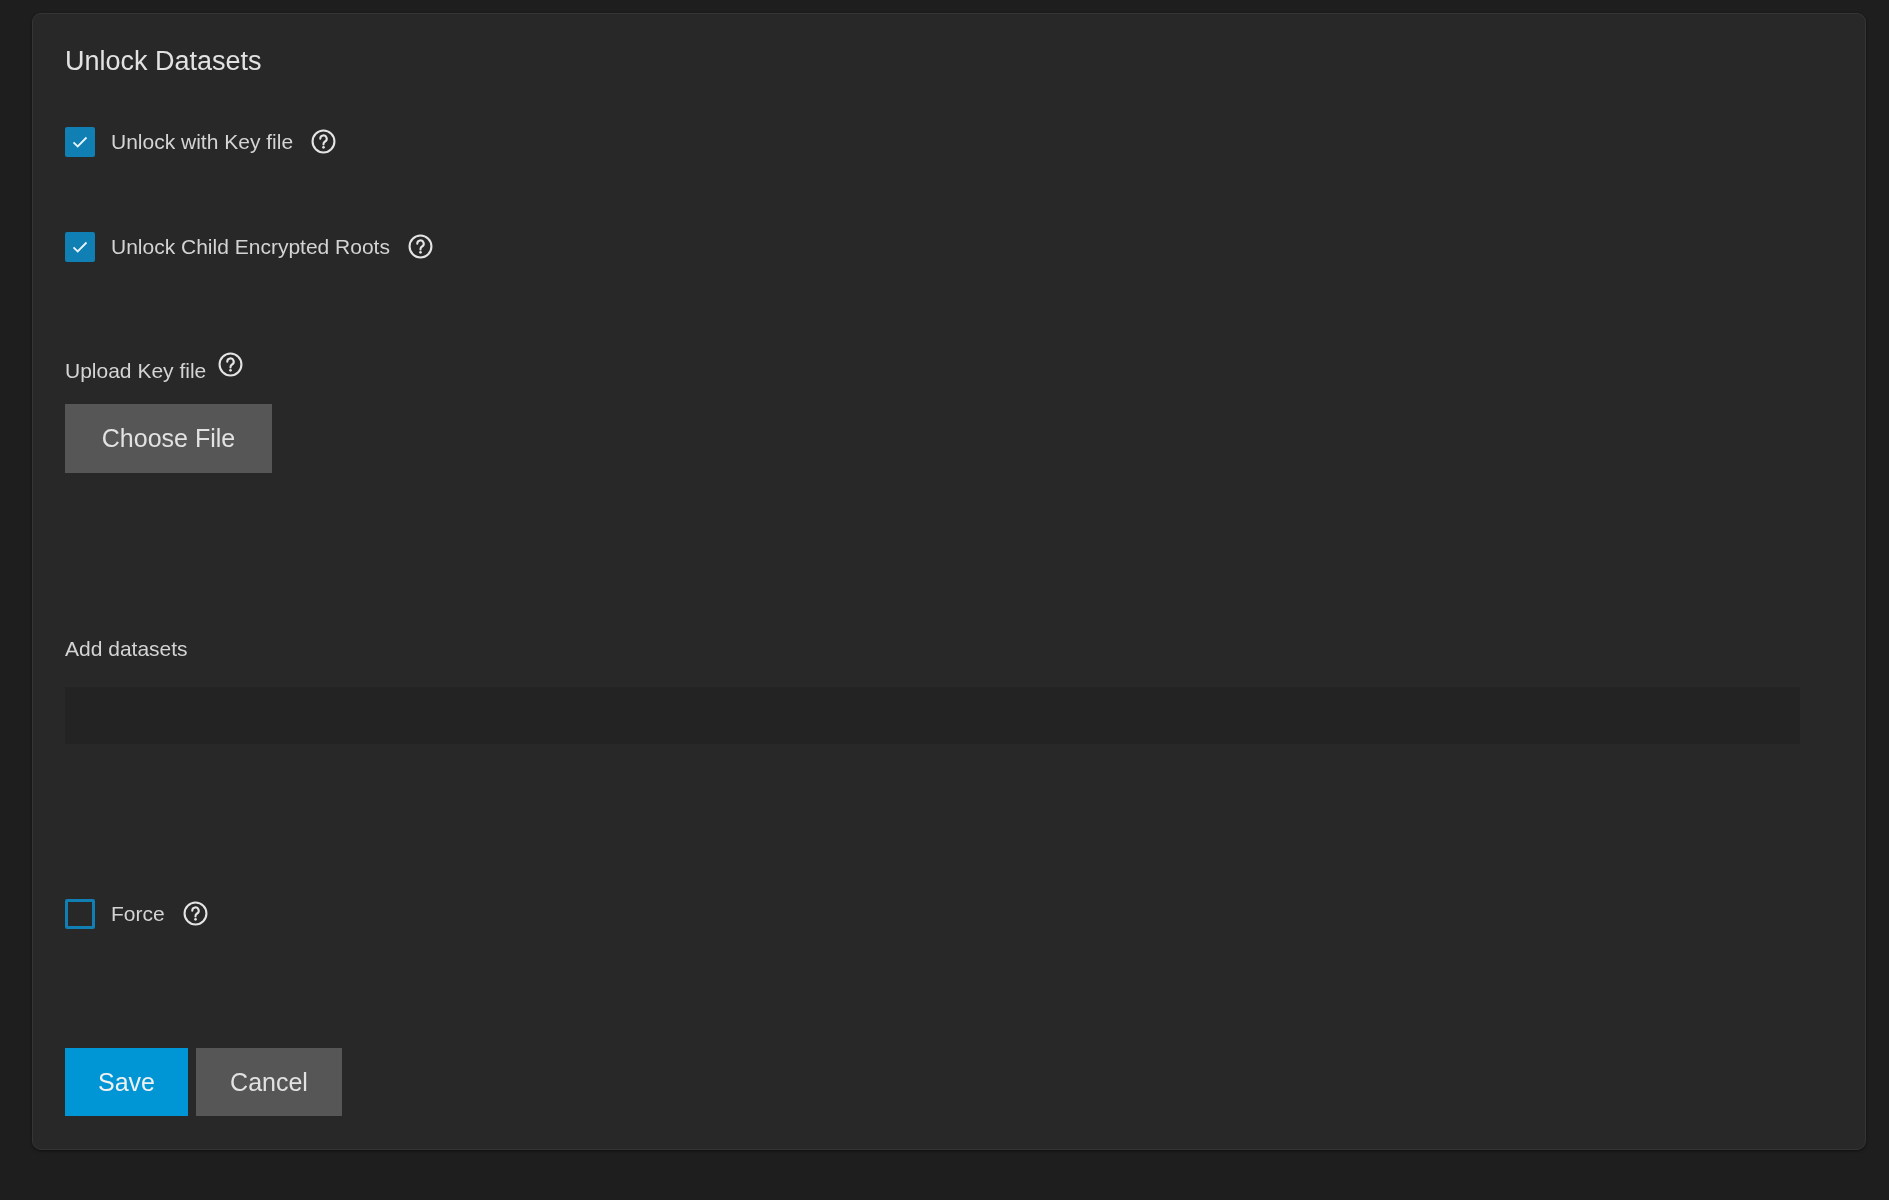 The height and width of the screenshot is (1200, 1889). I want to click on field-label: Upload Key file, so click(136, 371).